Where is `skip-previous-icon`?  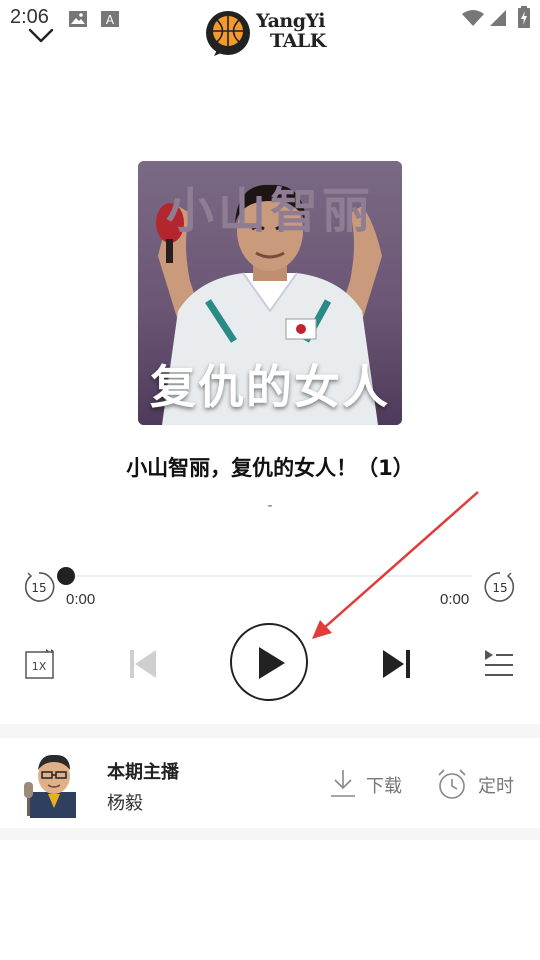 skip-previous-icon is located at coordinates (143, 664).